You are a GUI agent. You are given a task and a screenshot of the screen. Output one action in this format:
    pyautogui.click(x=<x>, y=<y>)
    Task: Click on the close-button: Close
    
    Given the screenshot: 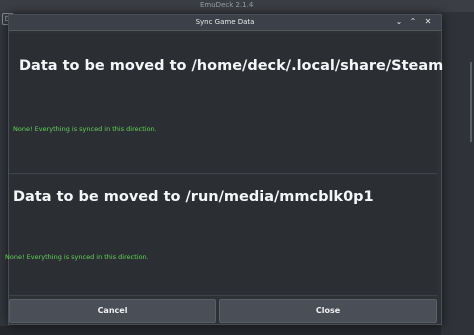 What is the action you would take?
    pyautogui.click(x=328, y=311)
    